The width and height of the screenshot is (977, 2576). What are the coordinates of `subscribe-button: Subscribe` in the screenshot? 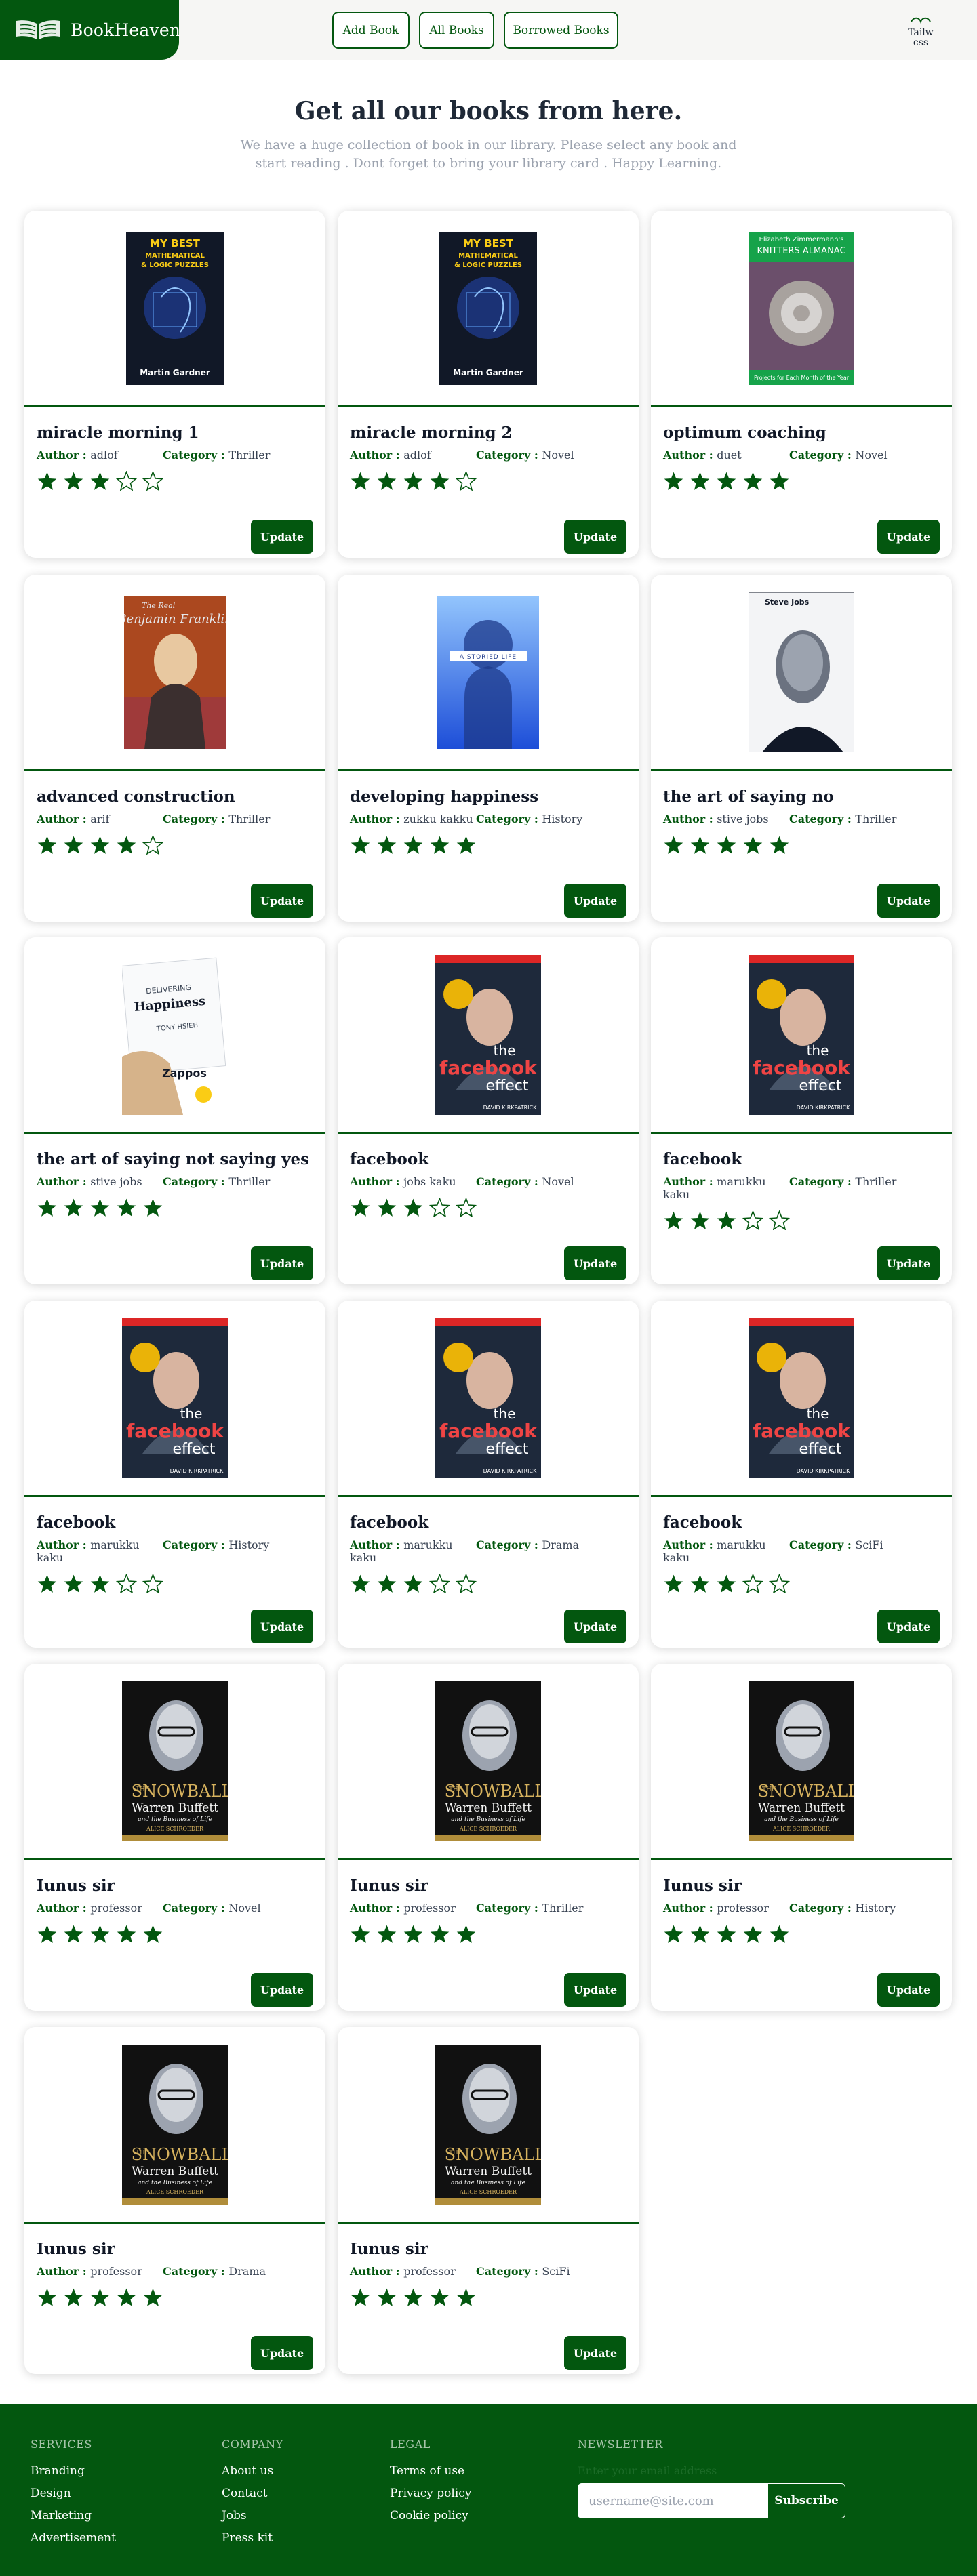 It's located at (806, 2501).